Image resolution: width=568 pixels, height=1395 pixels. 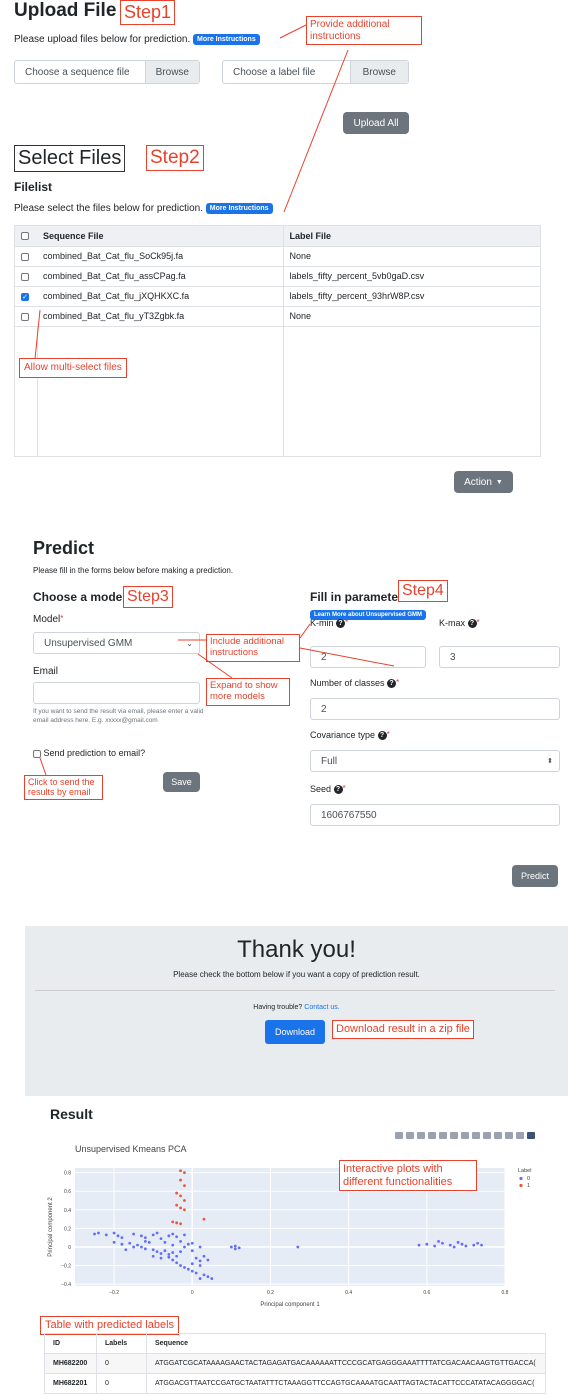 What do you see at coordinates (37, 753) in the screenshot?
I see `send-email-checkbox` at bounding box center [37, 753].